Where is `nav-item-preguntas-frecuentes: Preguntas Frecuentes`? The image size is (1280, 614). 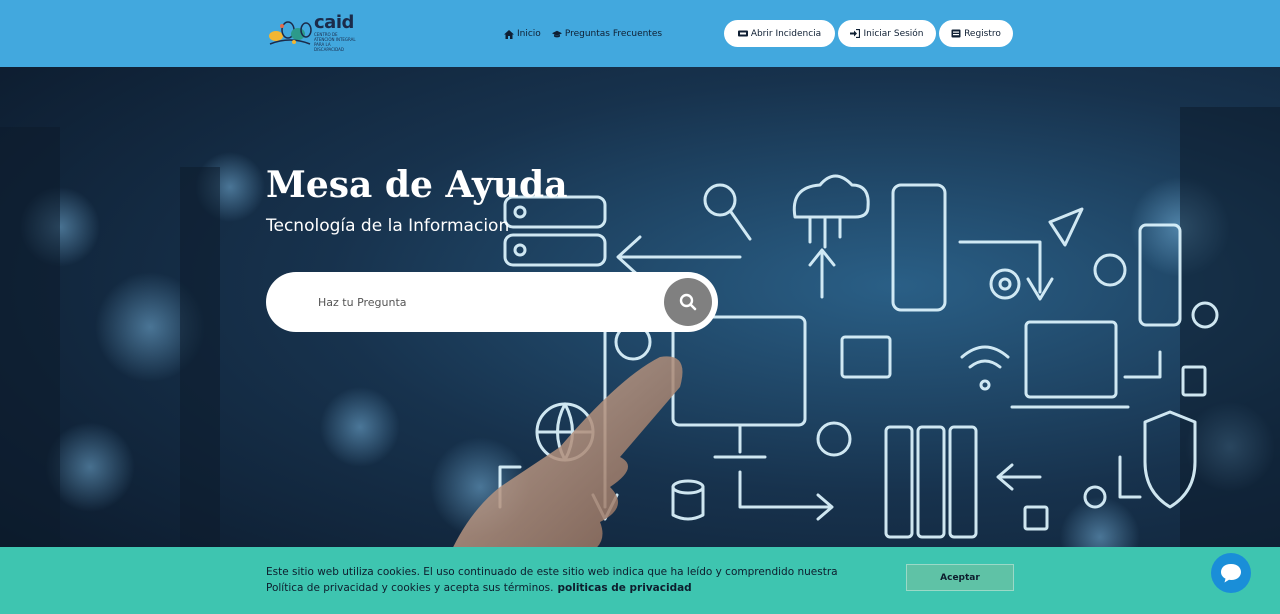 nav-item-preguntas-frecuentes: Preguntas Frecuentes is located at coordinates (607, 34).